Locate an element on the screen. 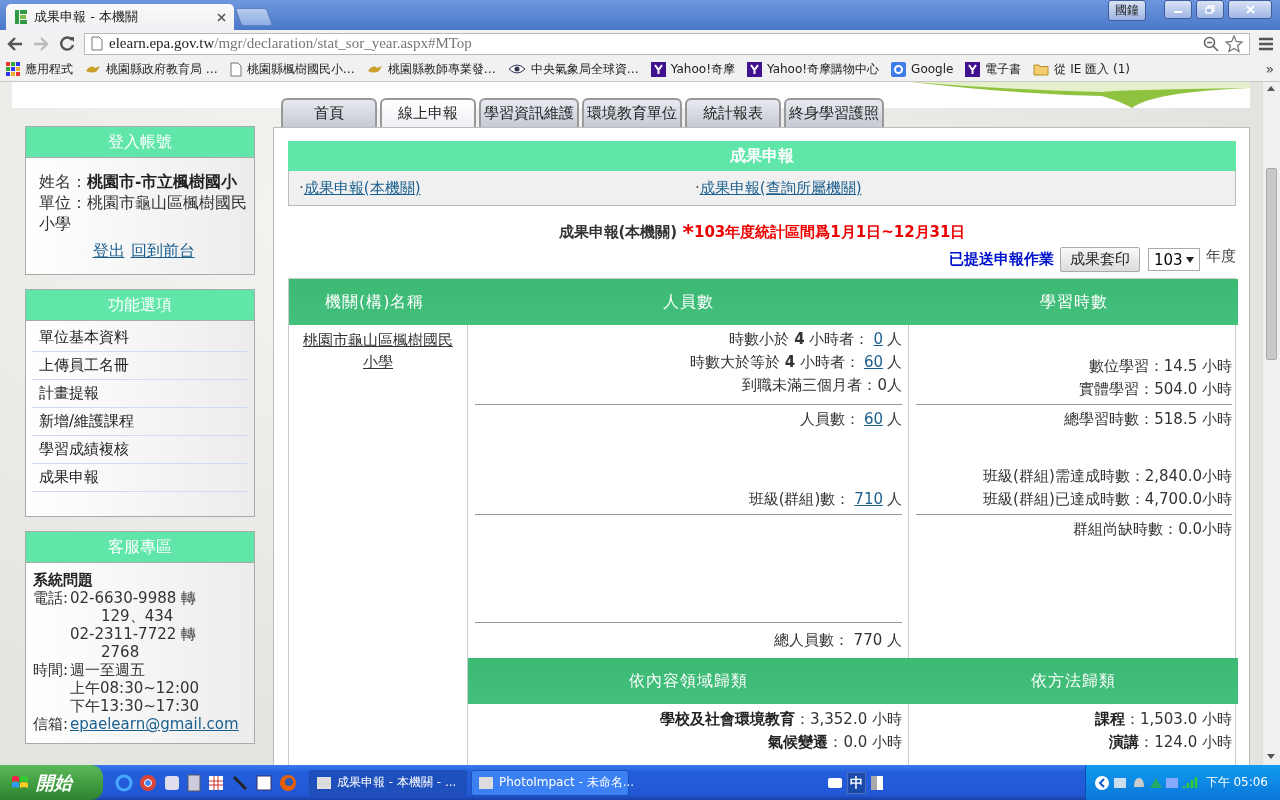 This screenshot has width=1280, height=800. report-link: 成果申報(查詢所屬機關) is located at coordinates (780, 187).